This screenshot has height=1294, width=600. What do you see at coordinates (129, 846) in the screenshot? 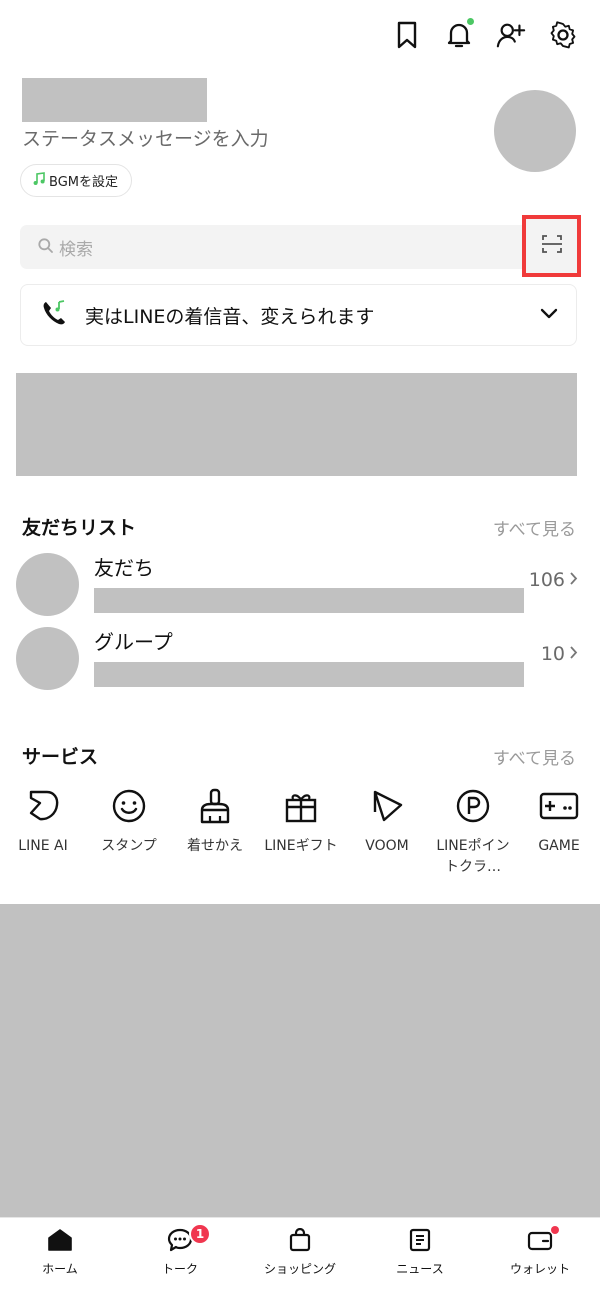
I see `service-label: スタンプ` at bounding box center [129, 846].